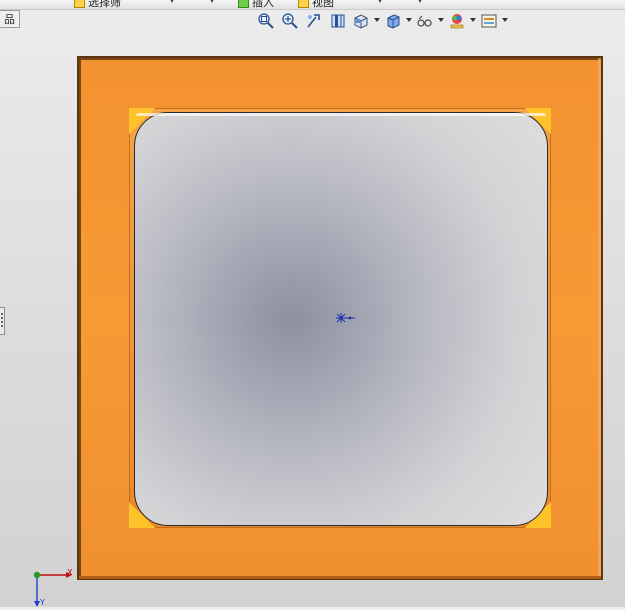 This screenshot has height=610, width=625. What do you see at coordinates (340, 577) in the screenshot?
I see `model-edge-bottom` at bounding box center [340, 577].